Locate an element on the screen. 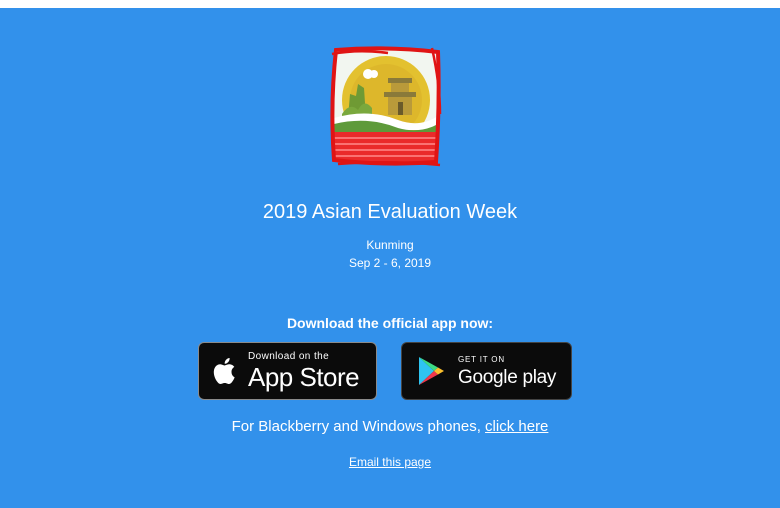  email-page-link: Email this page is located at coordinates (390, 462).